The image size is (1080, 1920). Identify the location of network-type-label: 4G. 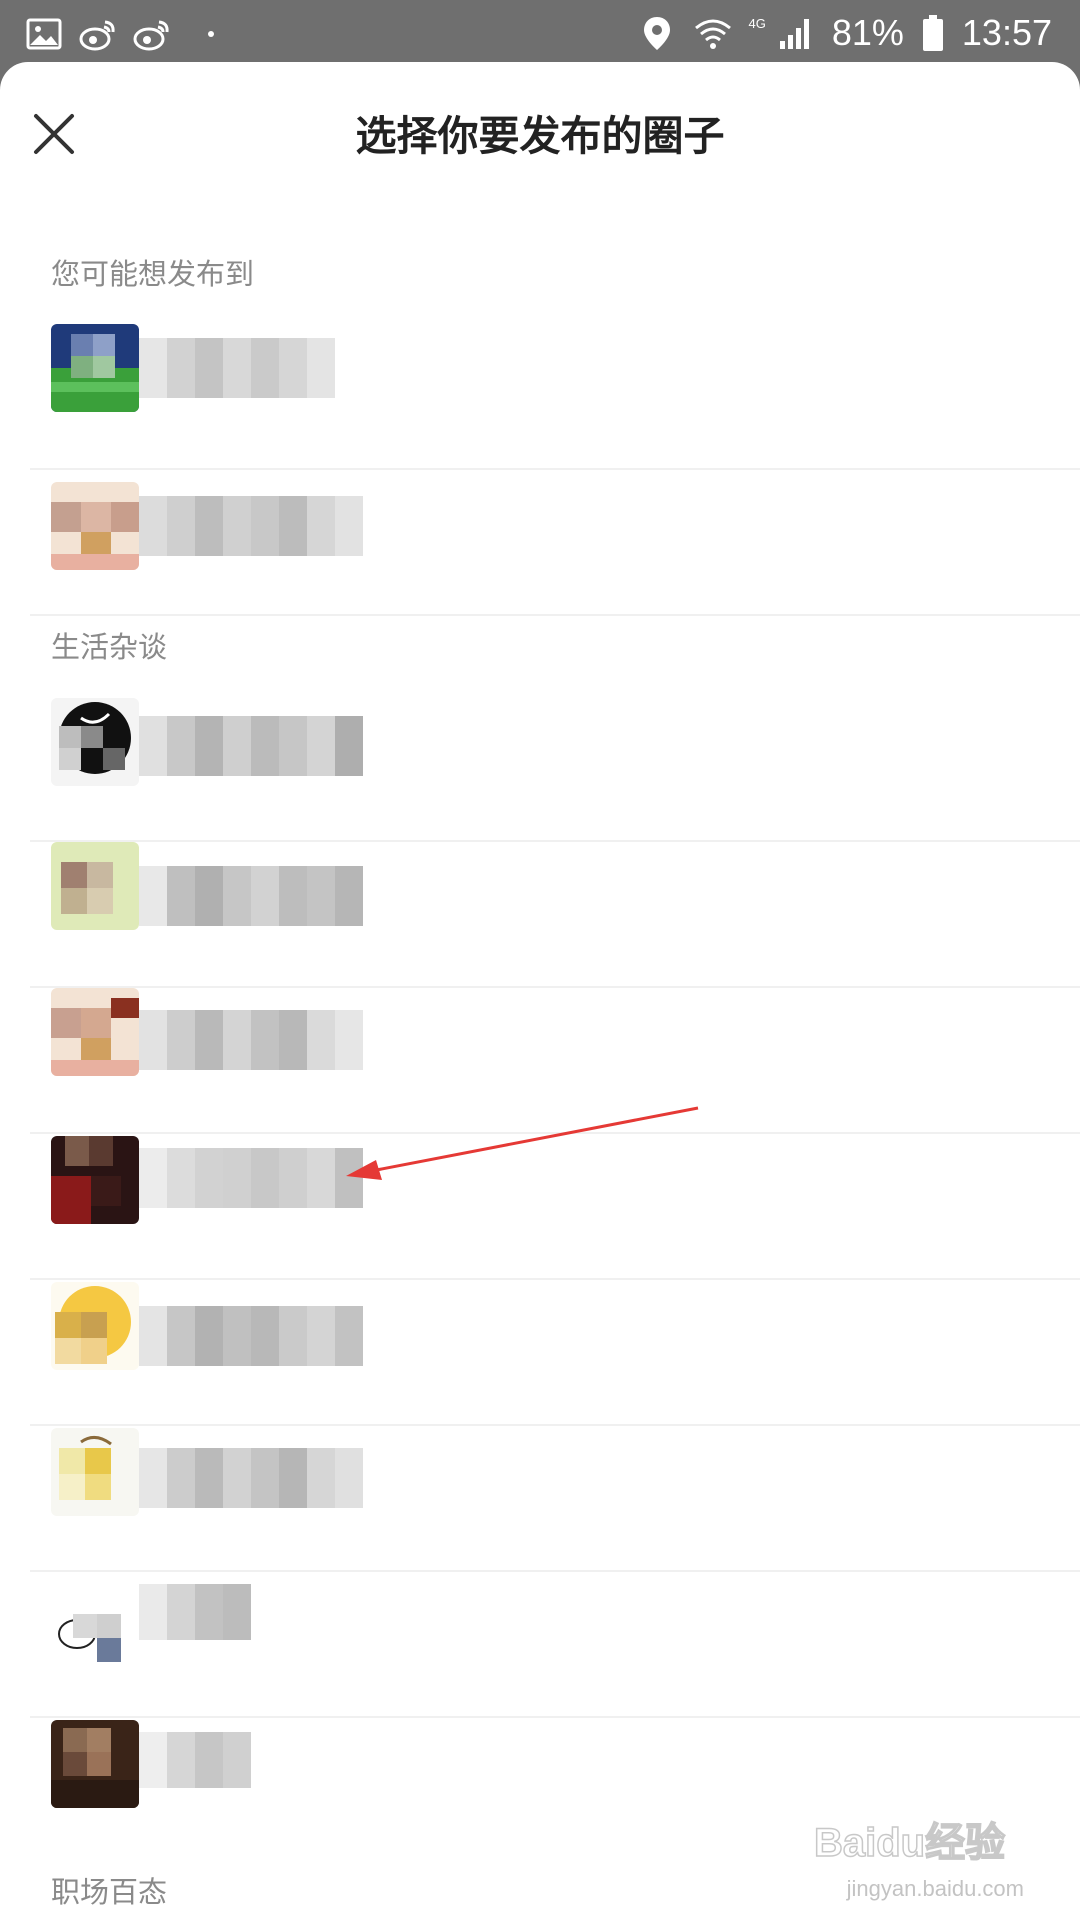
(757, 23).